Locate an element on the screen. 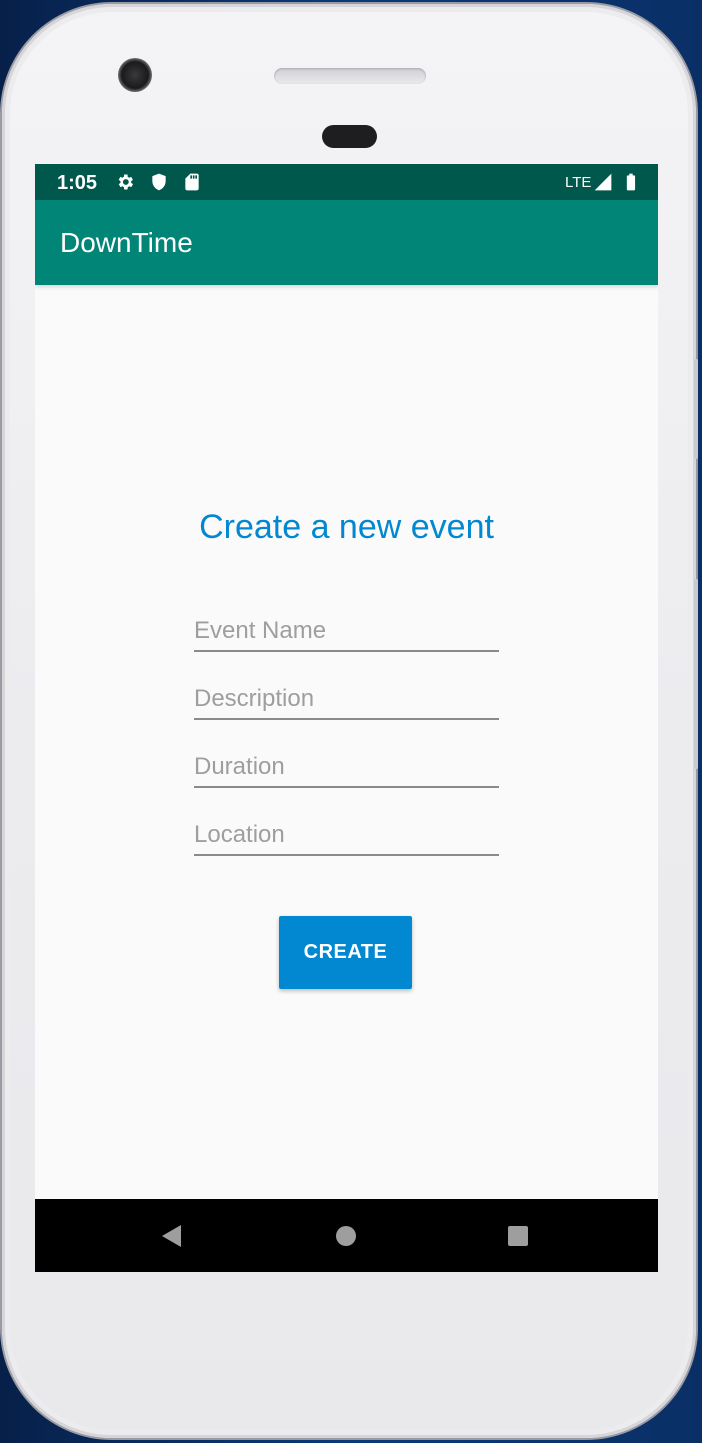  proximity-sensor is located at coordinates (349, 136).